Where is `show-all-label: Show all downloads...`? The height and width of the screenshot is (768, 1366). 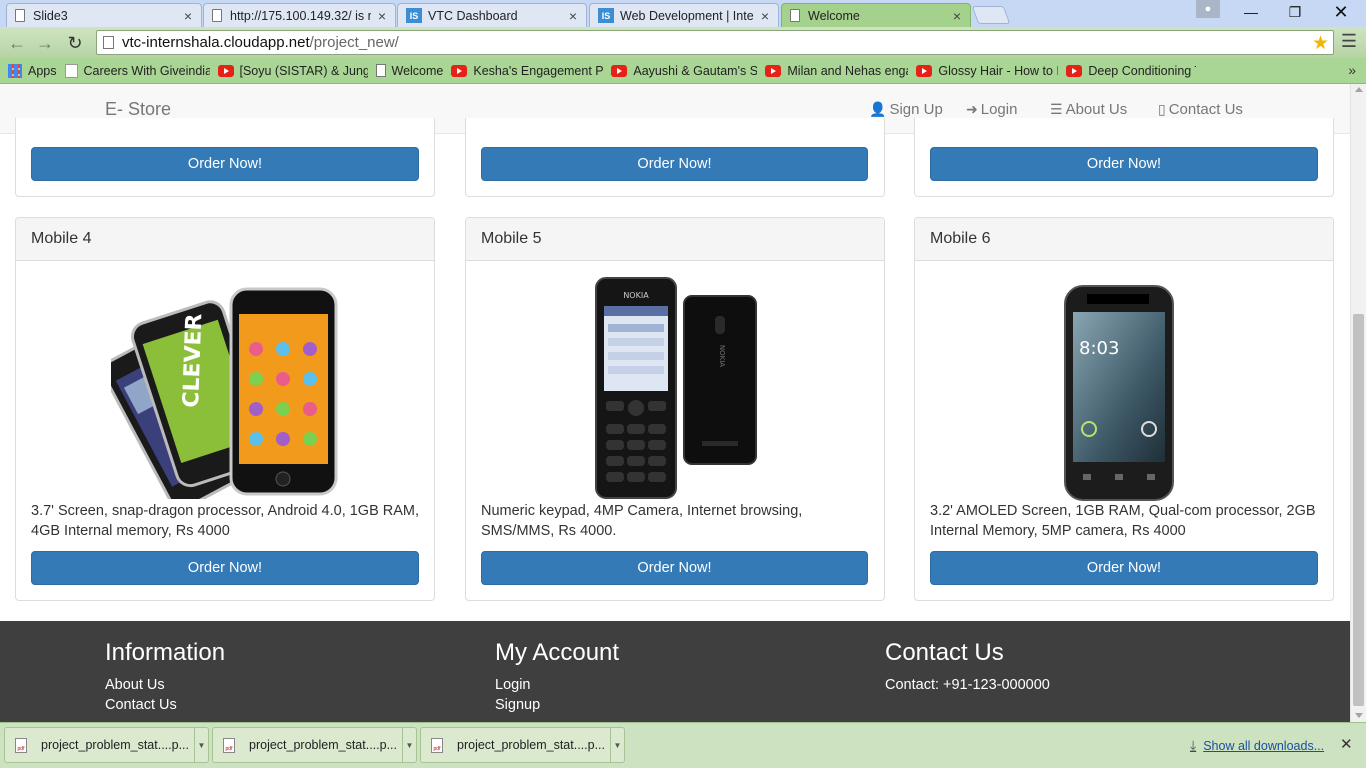
show-all-label: Show all downloads... is located at coordinates (1264, 745).